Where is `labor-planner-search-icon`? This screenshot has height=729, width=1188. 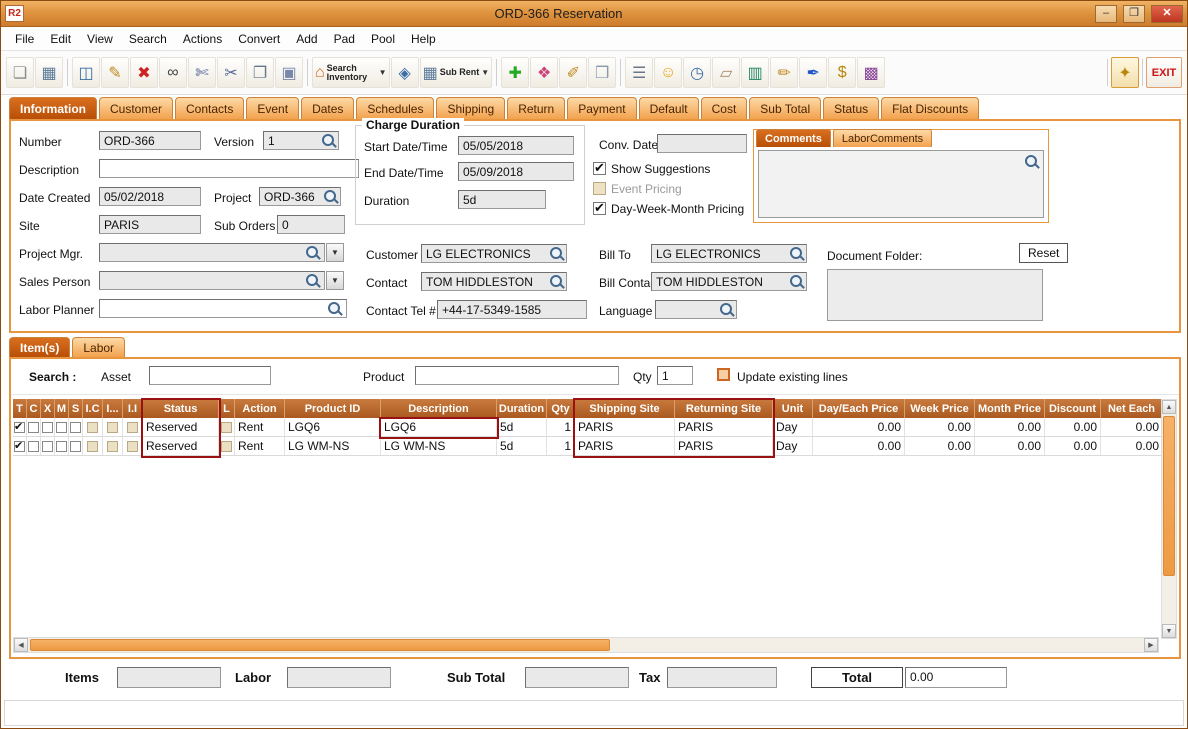
labor-planner-search-icon is located at coordinates (335, 309).